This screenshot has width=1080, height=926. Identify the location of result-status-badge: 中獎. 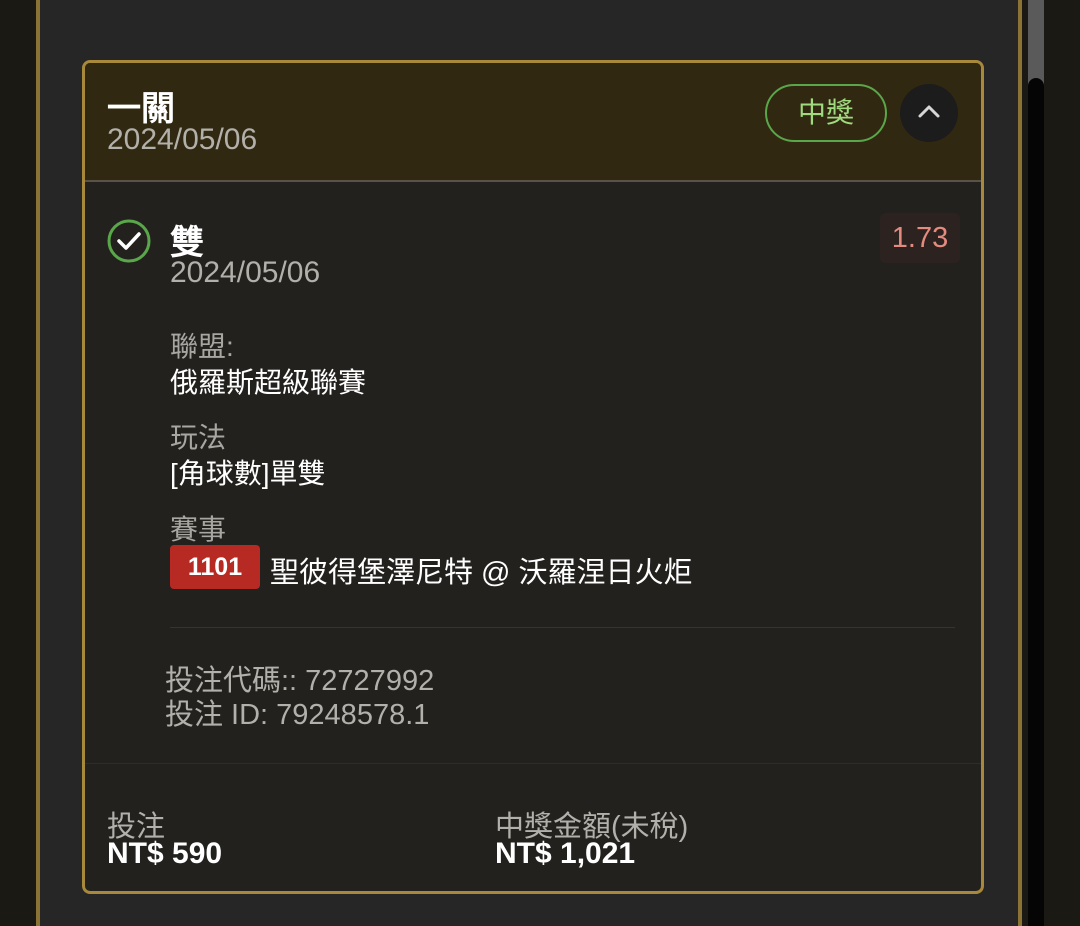
(826, 113).